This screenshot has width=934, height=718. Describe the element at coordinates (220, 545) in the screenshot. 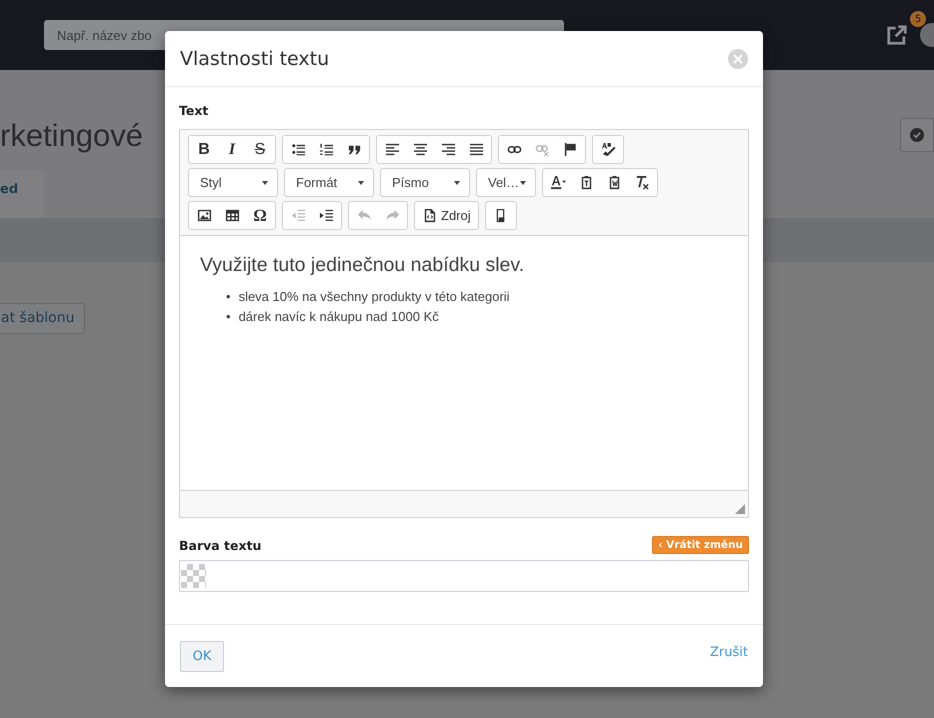

I see `field-label: Barva textu` at that location.